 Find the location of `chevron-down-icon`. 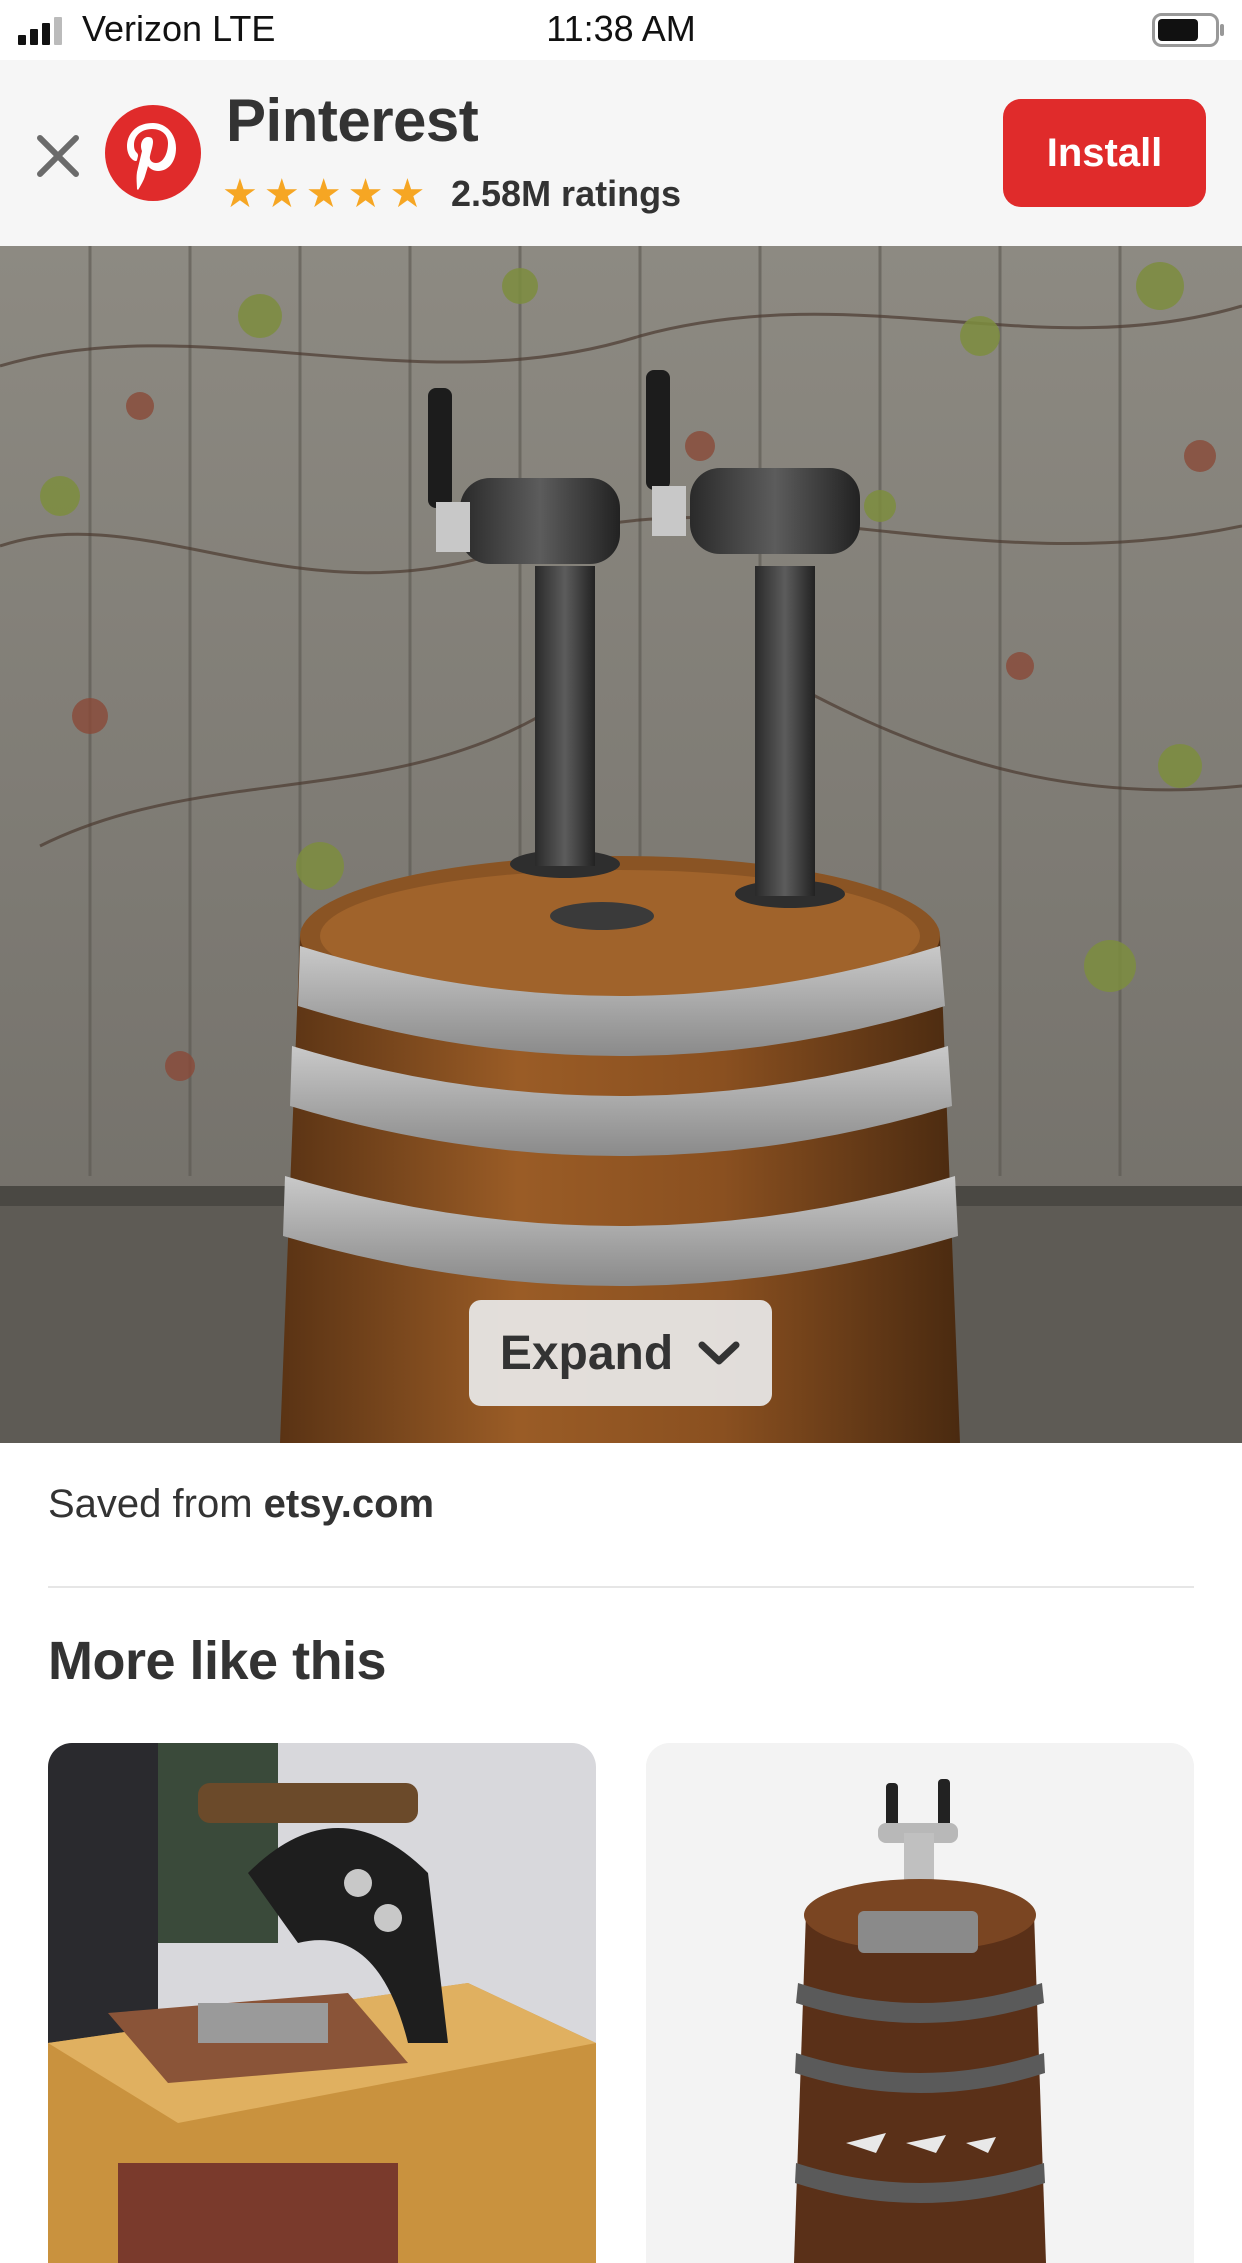

chevron-down-icon is located at coordinates (719, 1353).